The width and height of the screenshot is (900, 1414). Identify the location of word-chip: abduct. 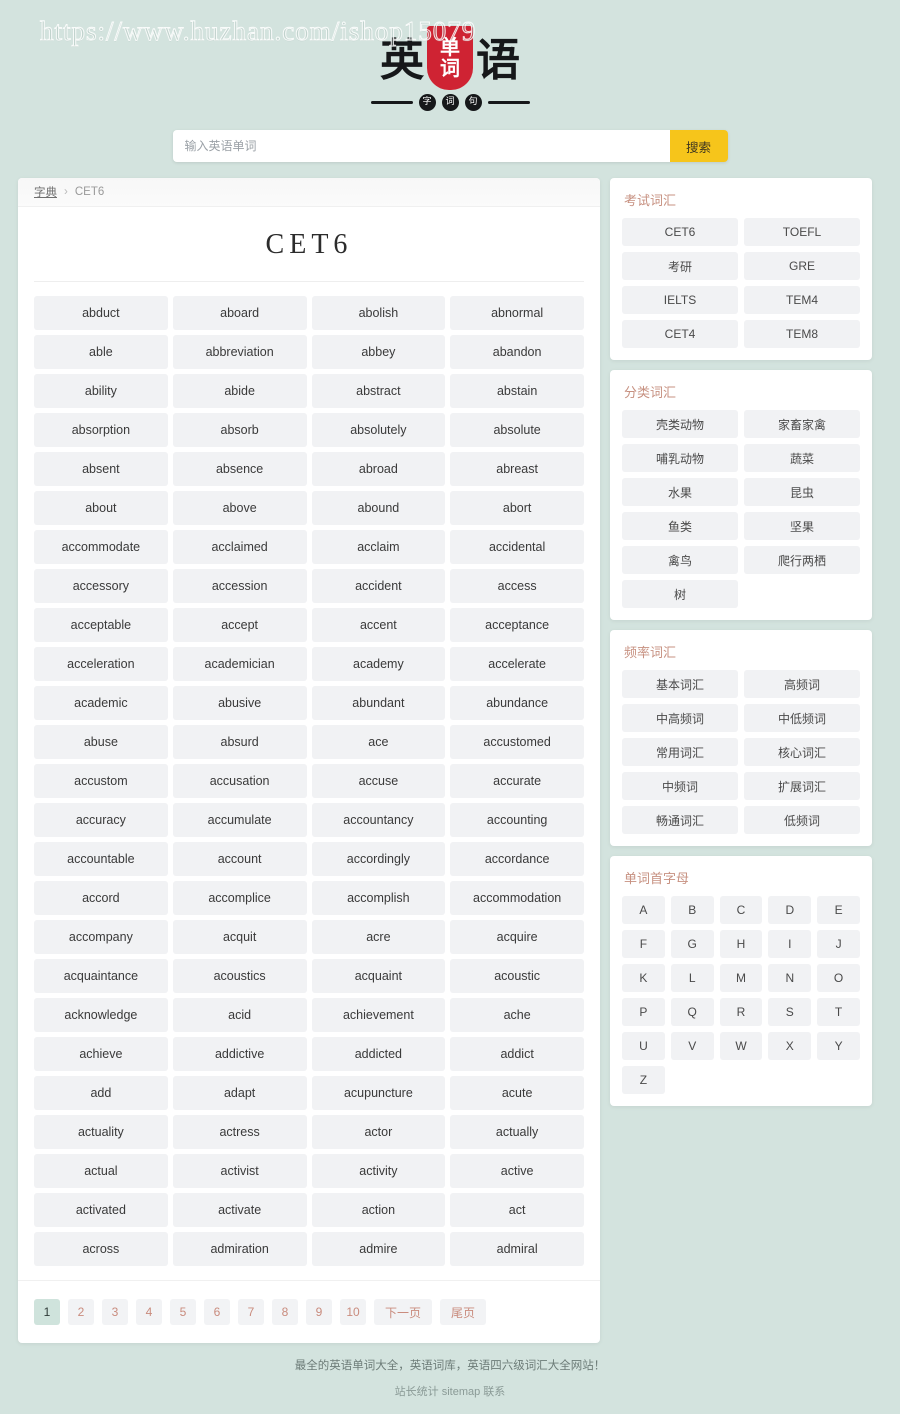
(101, 313).